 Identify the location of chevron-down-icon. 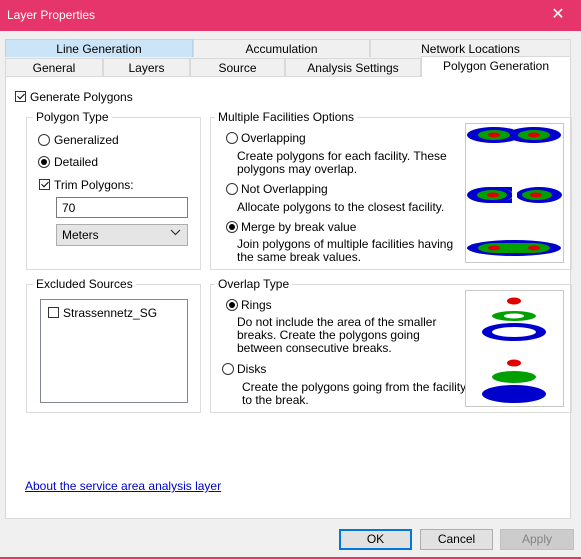
(175, 233).